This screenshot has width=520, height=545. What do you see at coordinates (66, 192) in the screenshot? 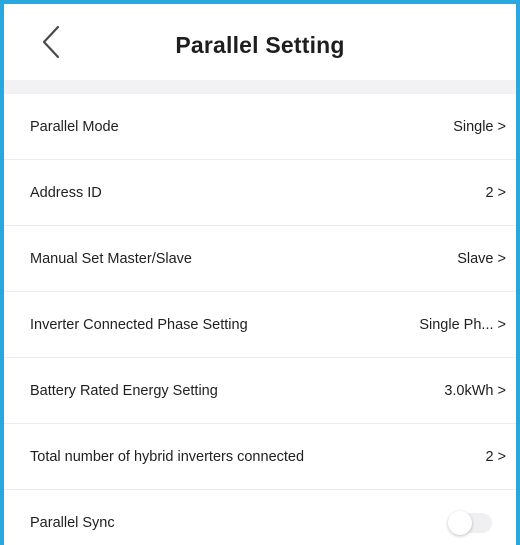
I see `row-label: Address ID` at bounding box center [66, 192].